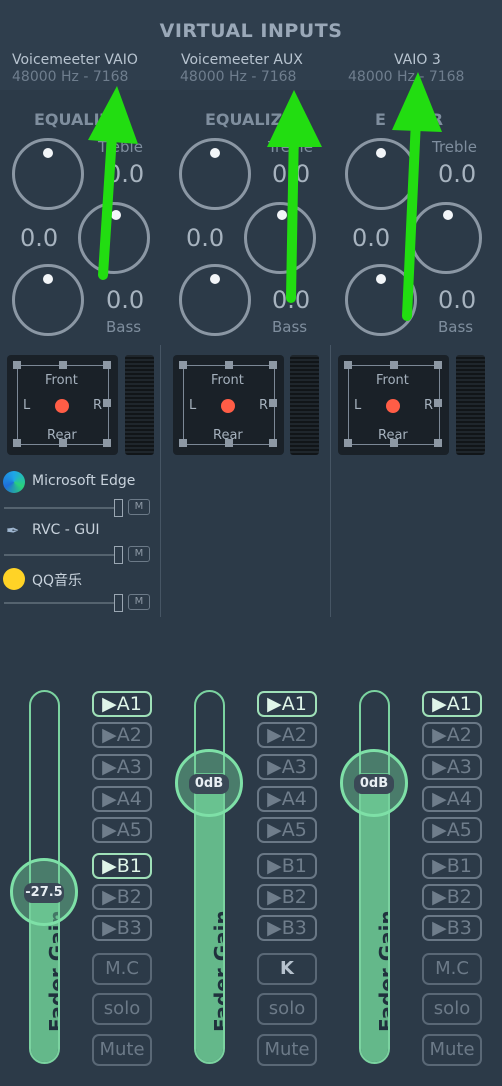  What do you see at coordinates (122, 799) in the screenshot?
I see `strip-1-bus-a4-button: ▶A4` at bounding box center [122, 799].